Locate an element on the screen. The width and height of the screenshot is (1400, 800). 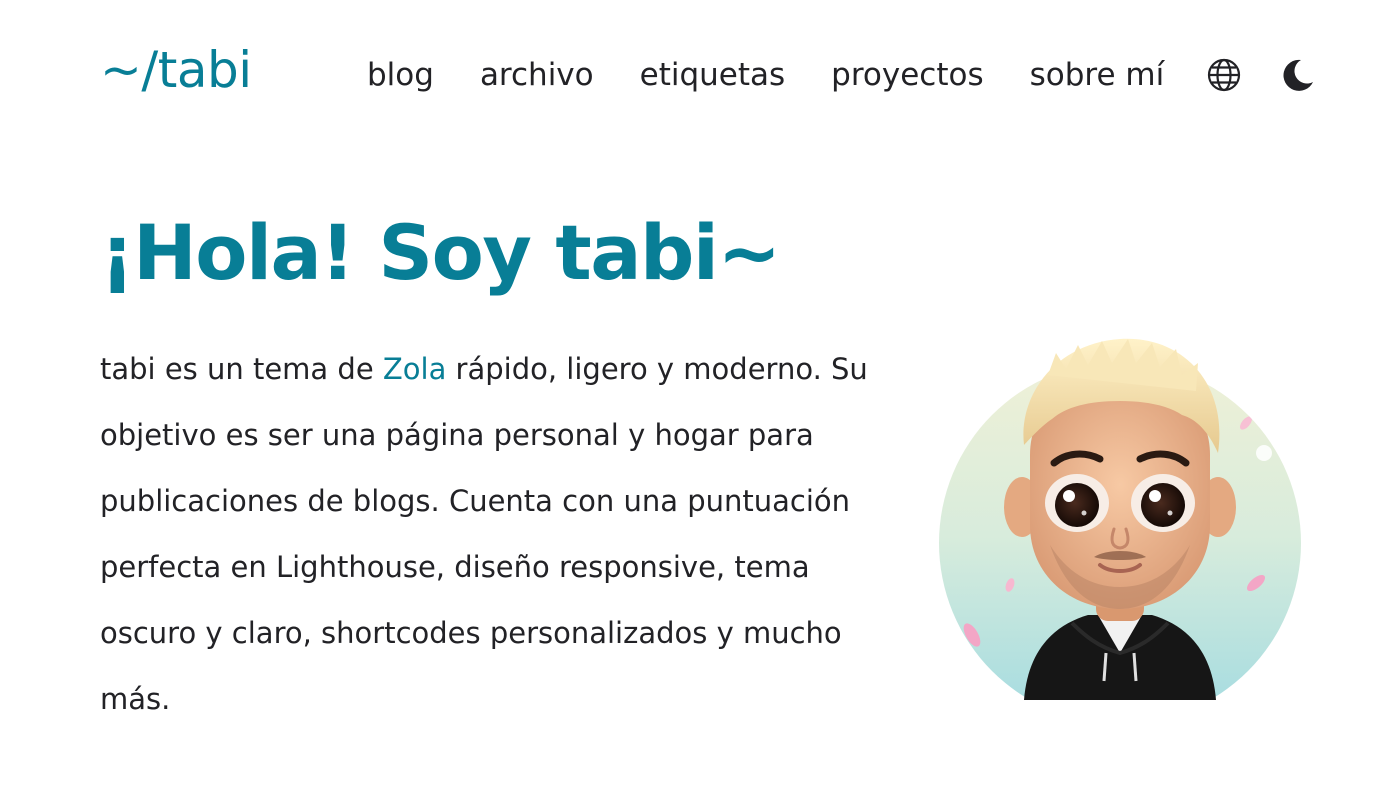
nav-item-blog: blog is located at coordinates (400, 75).